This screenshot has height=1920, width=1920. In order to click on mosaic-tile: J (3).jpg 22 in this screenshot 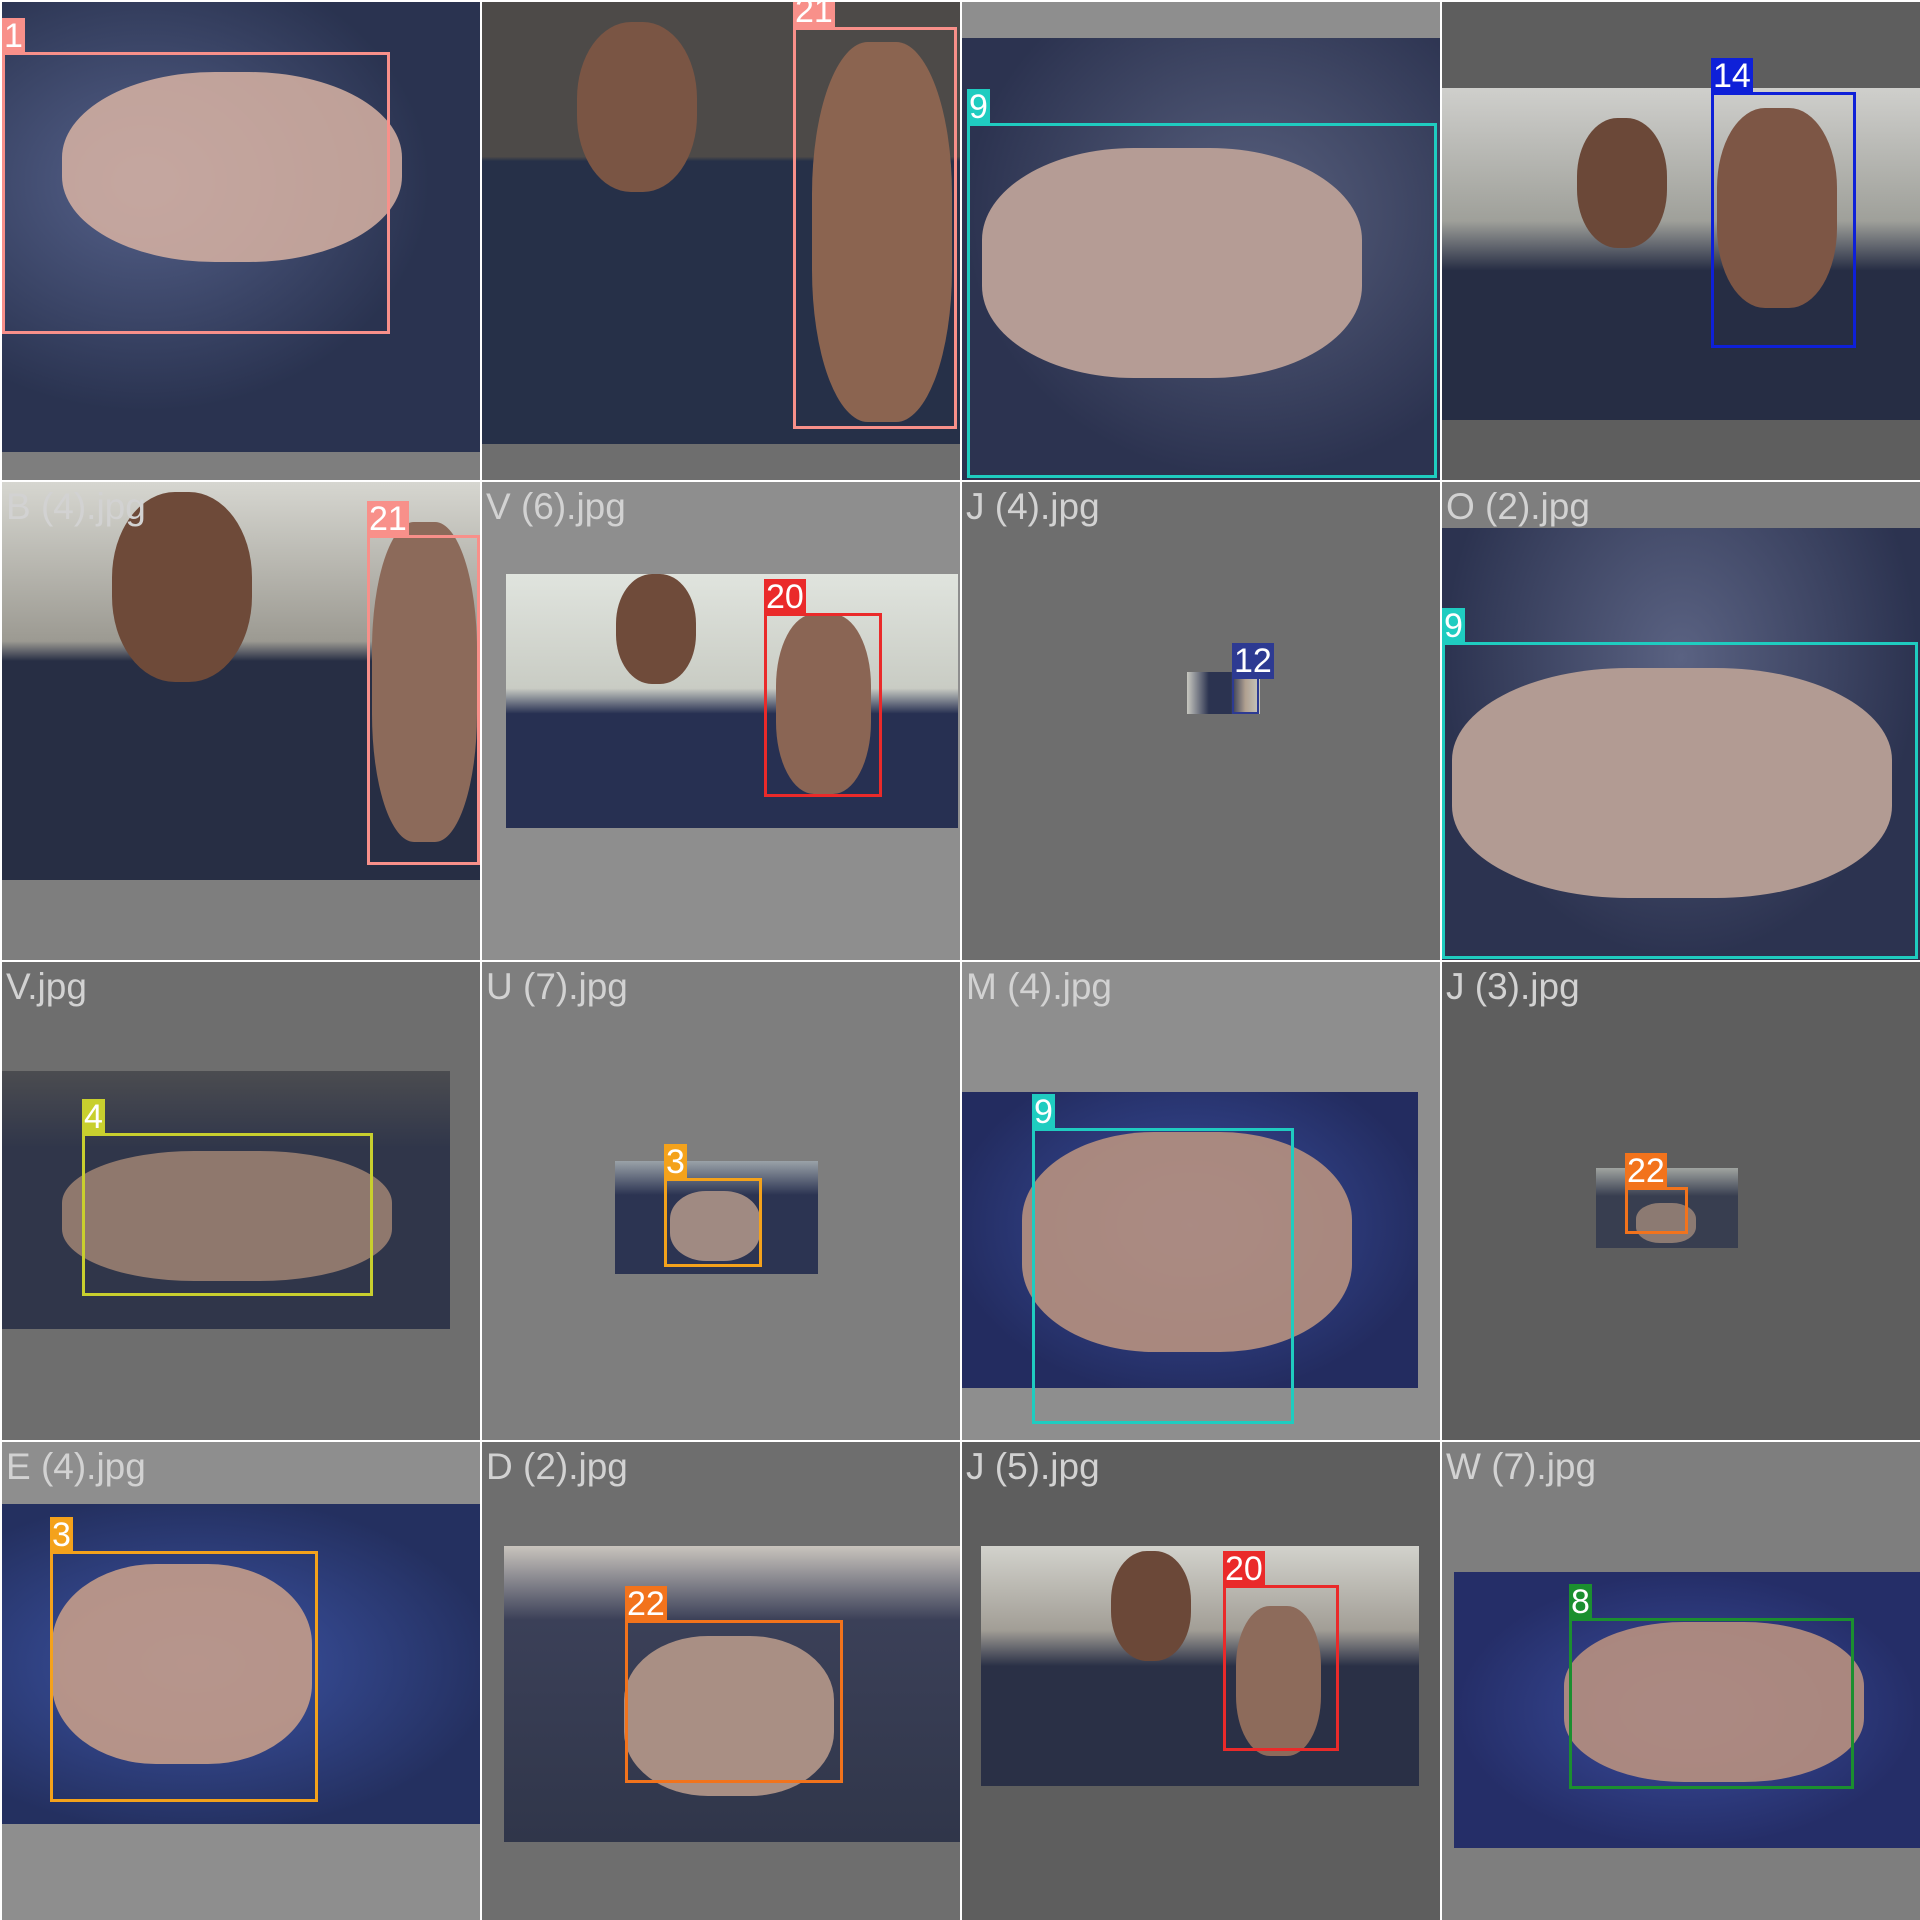, I will do `click(1681, 1201)`.